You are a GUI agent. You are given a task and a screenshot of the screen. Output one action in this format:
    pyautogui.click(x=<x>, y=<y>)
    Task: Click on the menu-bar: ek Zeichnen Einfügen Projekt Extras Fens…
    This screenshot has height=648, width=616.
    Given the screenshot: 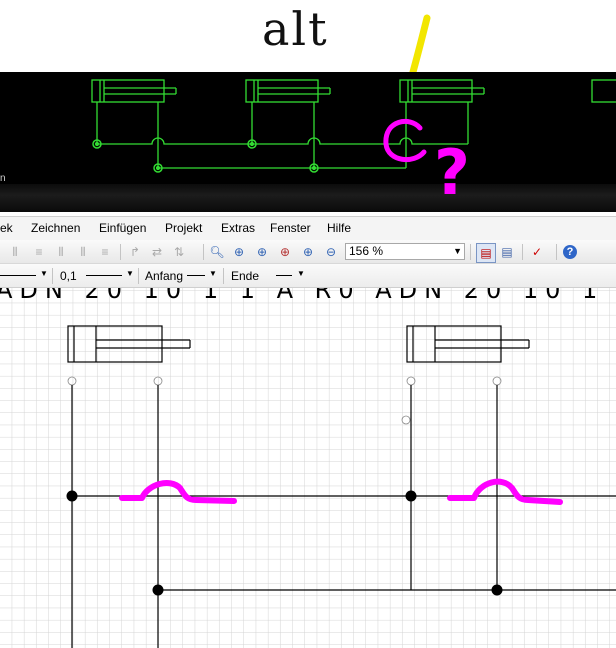 What is the action you would take?
    pyautogui.click(x=308, y=228)
    